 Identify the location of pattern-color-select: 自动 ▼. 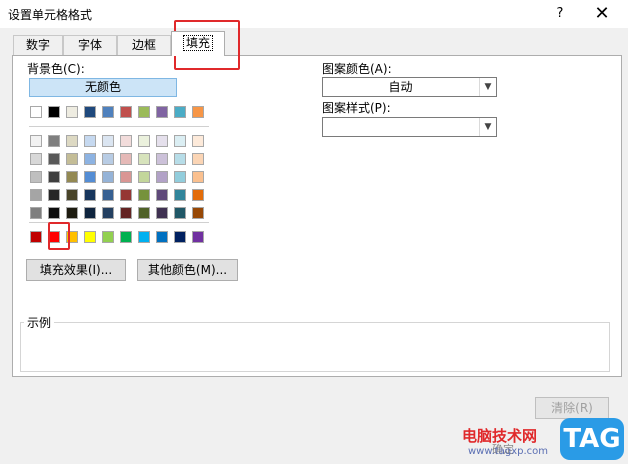
(409, 87).